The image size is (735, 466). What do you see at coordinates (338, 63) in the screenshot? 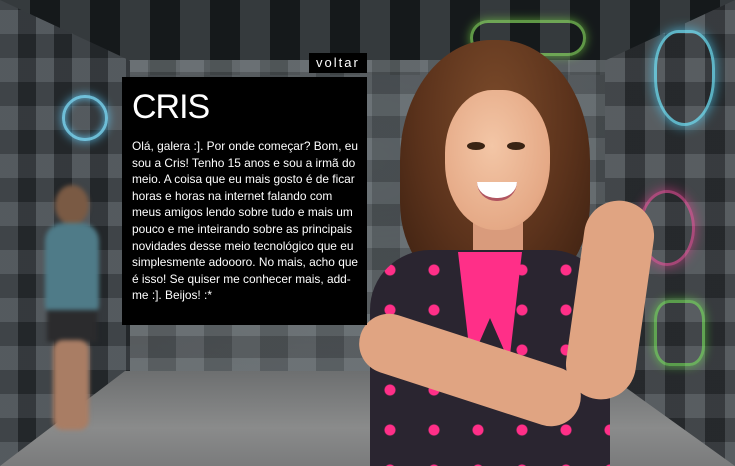
I see `back-button: voltar` at bounding box center [338, 63].